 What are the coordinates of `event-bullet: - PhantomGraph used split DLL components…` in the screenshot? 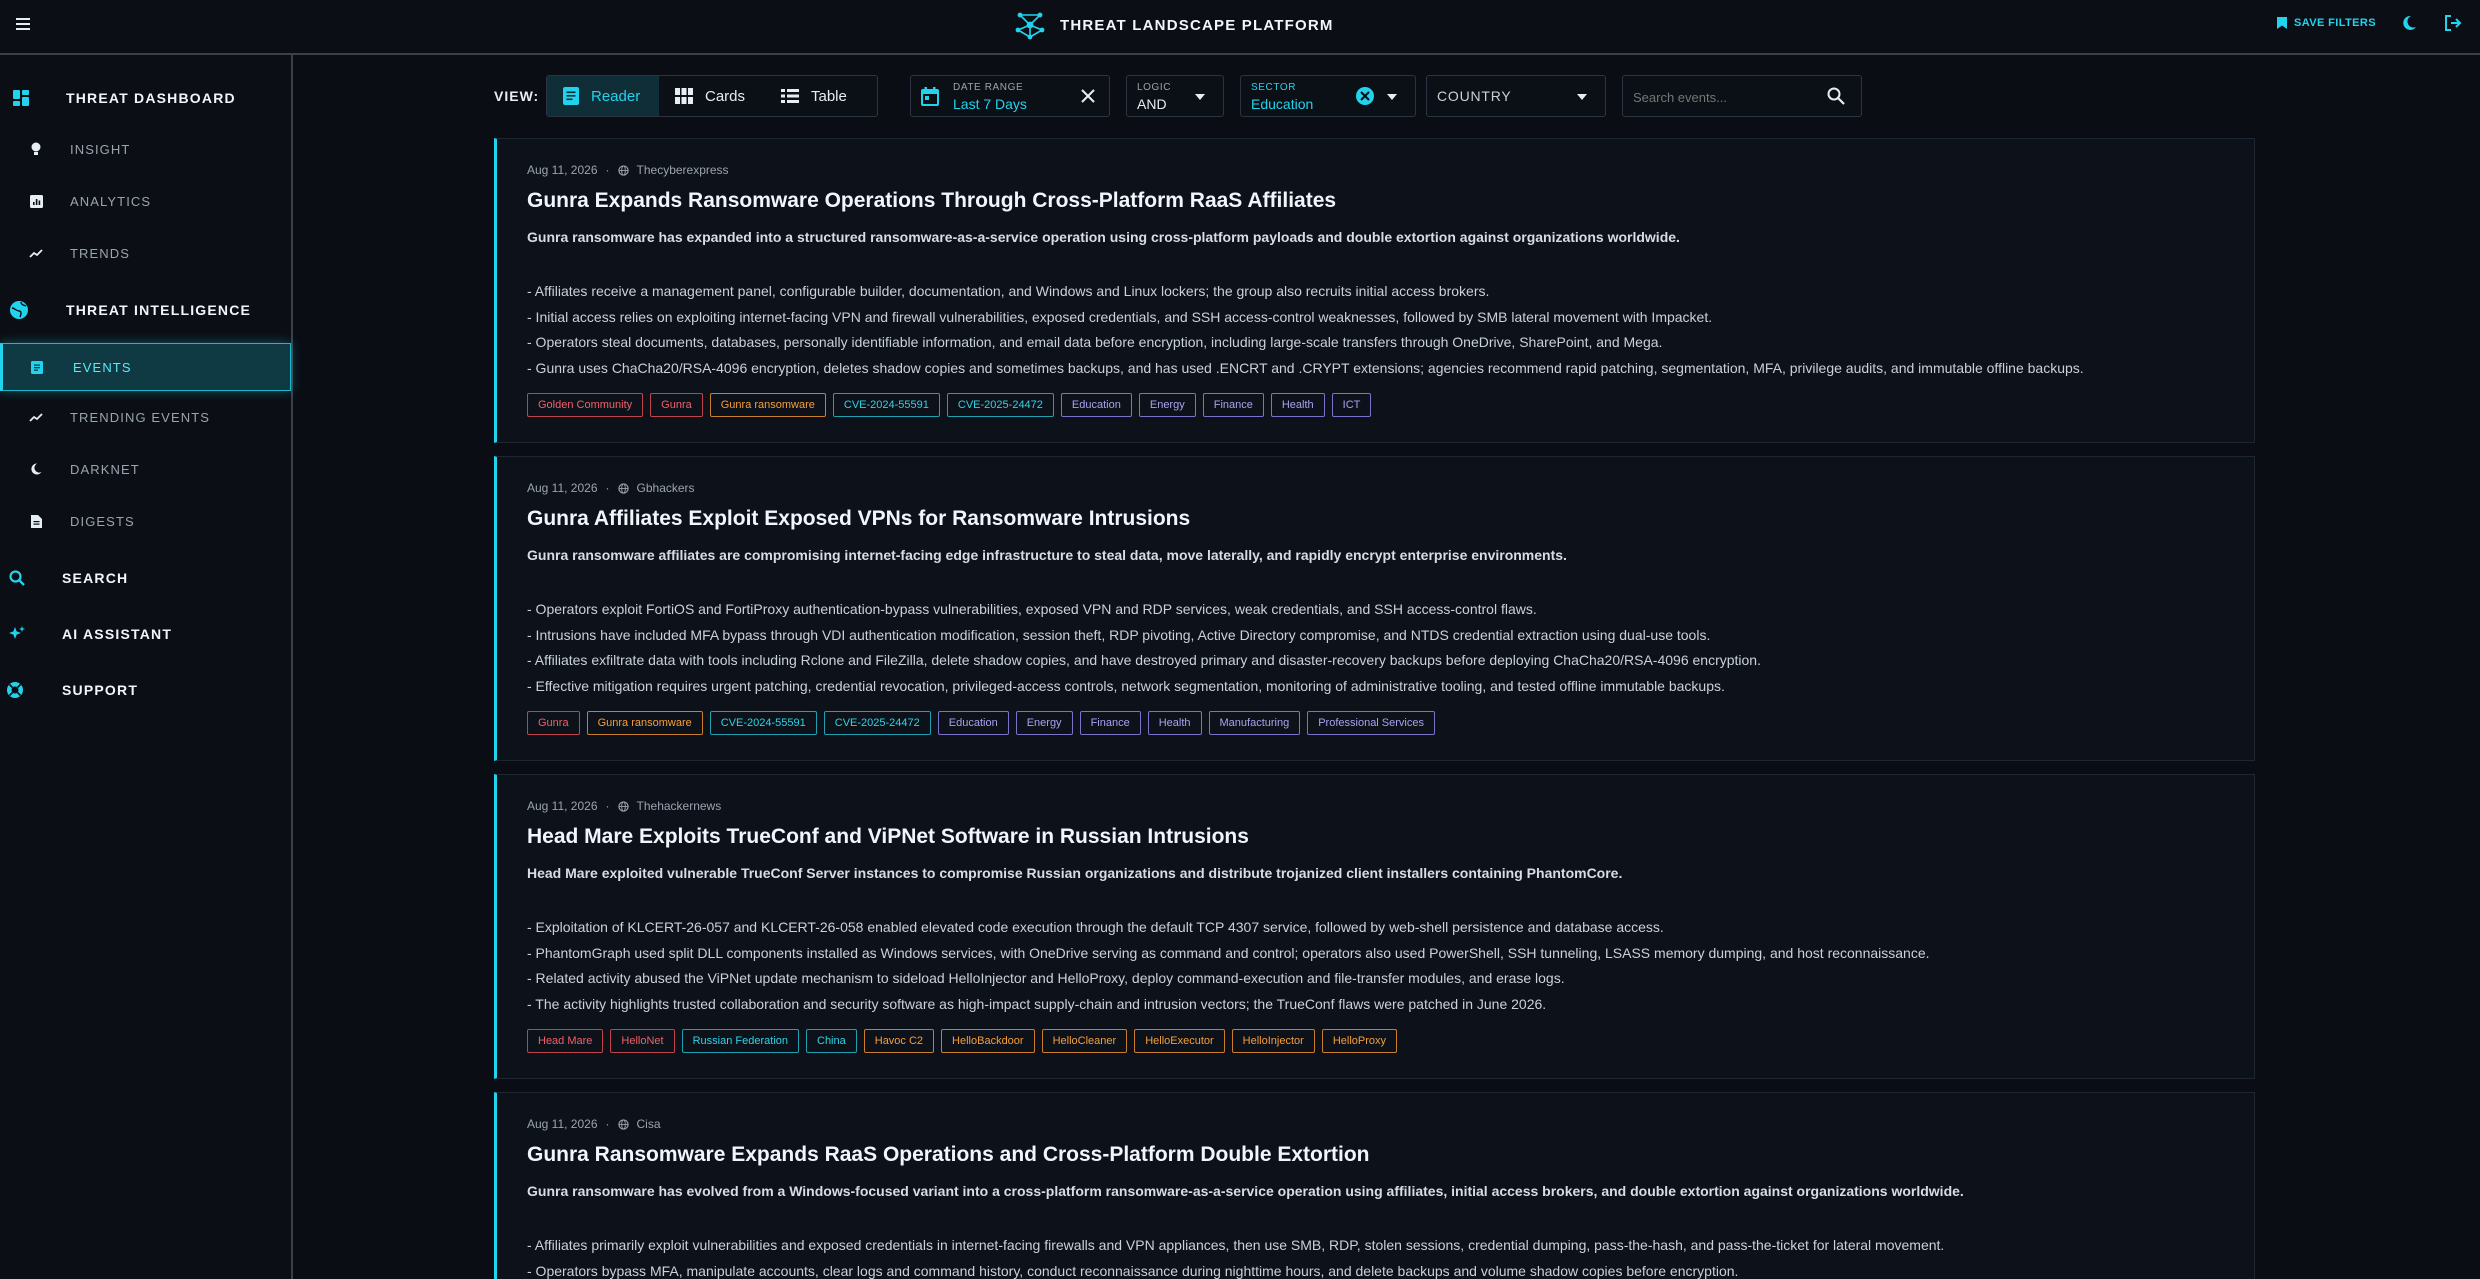 It's located at (1228, 952).